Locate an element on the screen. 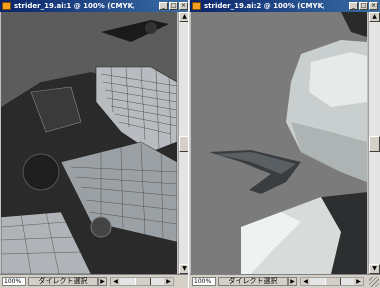 This screenshot has width=380, height=288. window-title: strider_19.ai:1 @ 100% (CMYK/アウトライン) is located at coordinates (74, 6).